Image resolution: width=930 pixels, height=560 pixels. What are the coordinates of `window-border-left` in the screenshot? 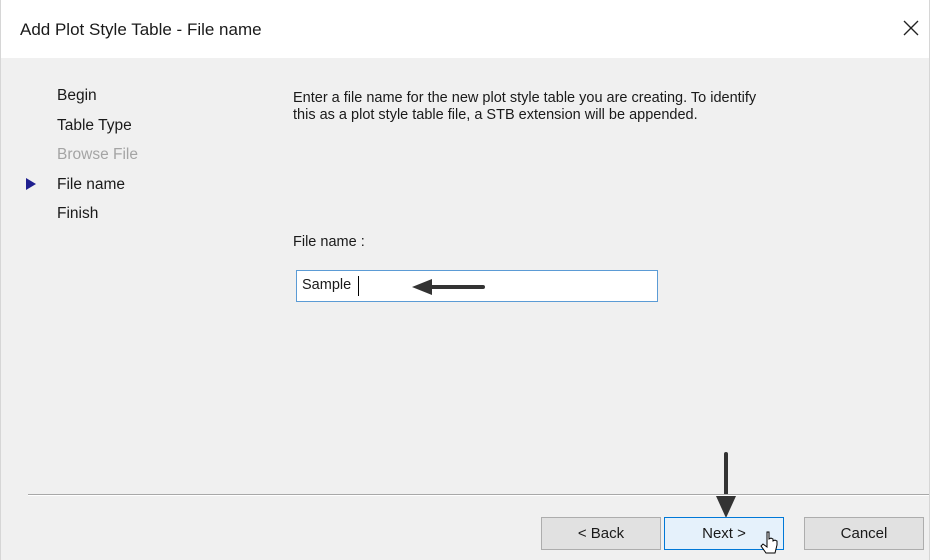 It's located at (0, 280).